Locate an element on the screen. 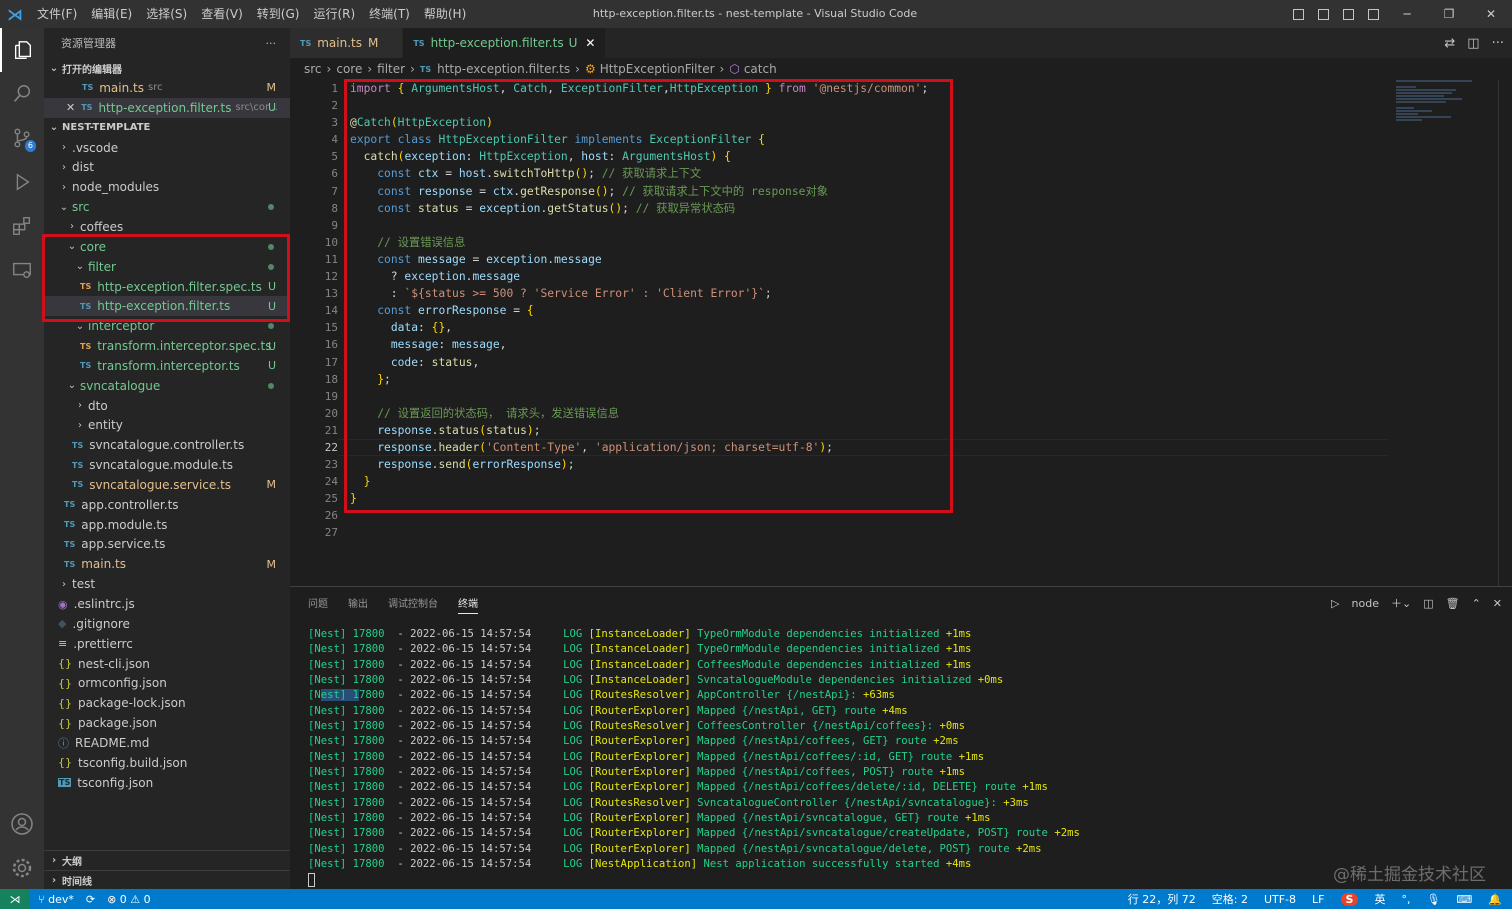  tab-output: 输出 is located at coordinates (358, 604).